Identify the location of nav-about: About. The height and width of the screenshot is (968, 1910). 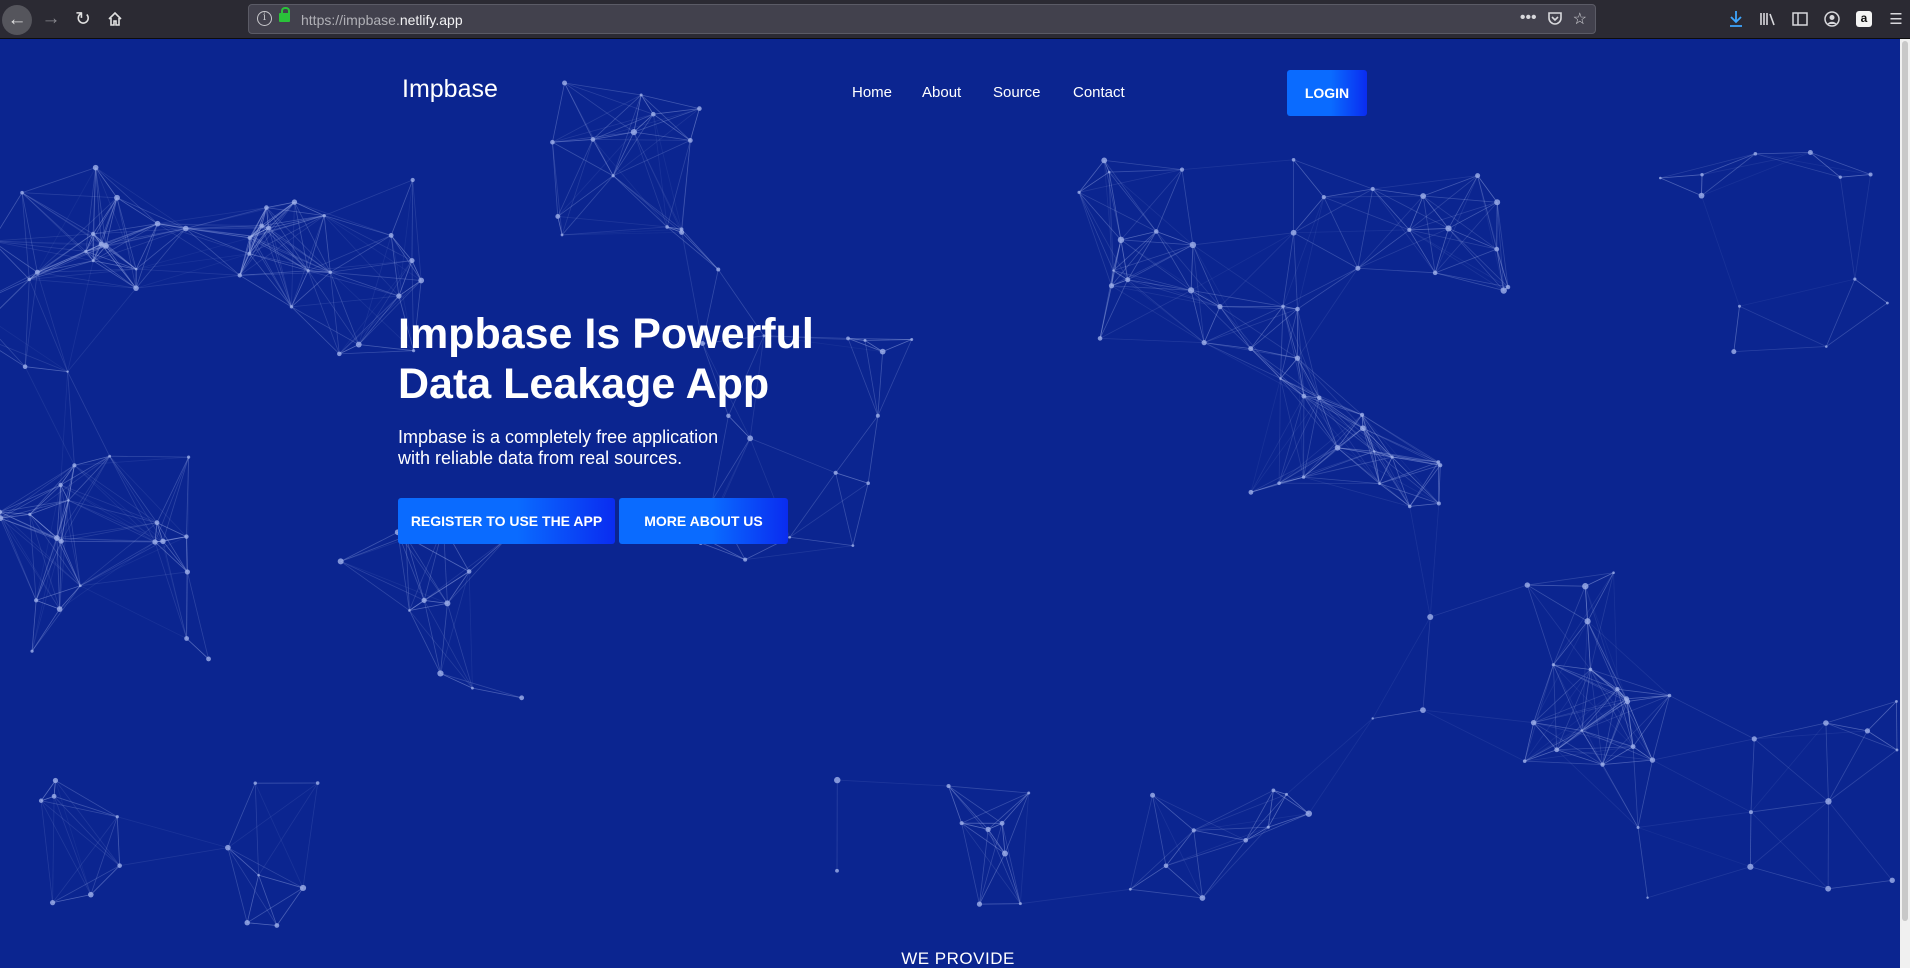
(941, 92).